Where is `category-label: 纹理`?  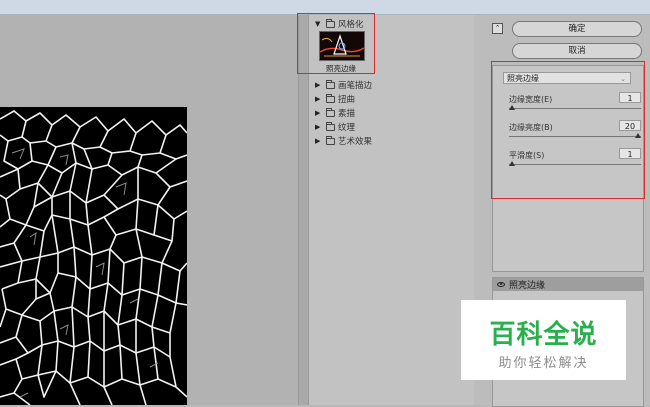 category-label: 纹理 is located at coordinates (347, 128).